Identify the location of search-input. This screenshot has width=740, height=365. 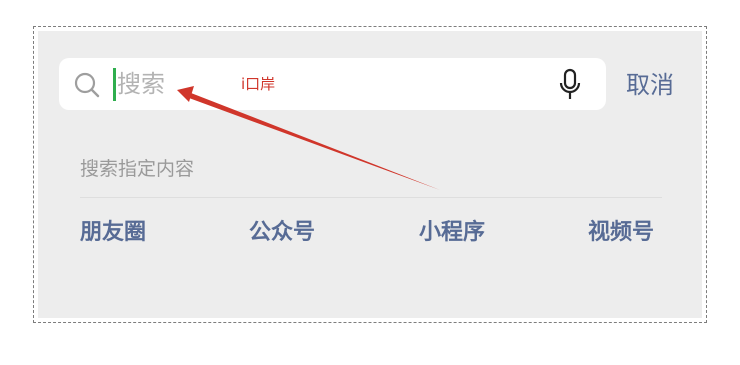
(172, 84).